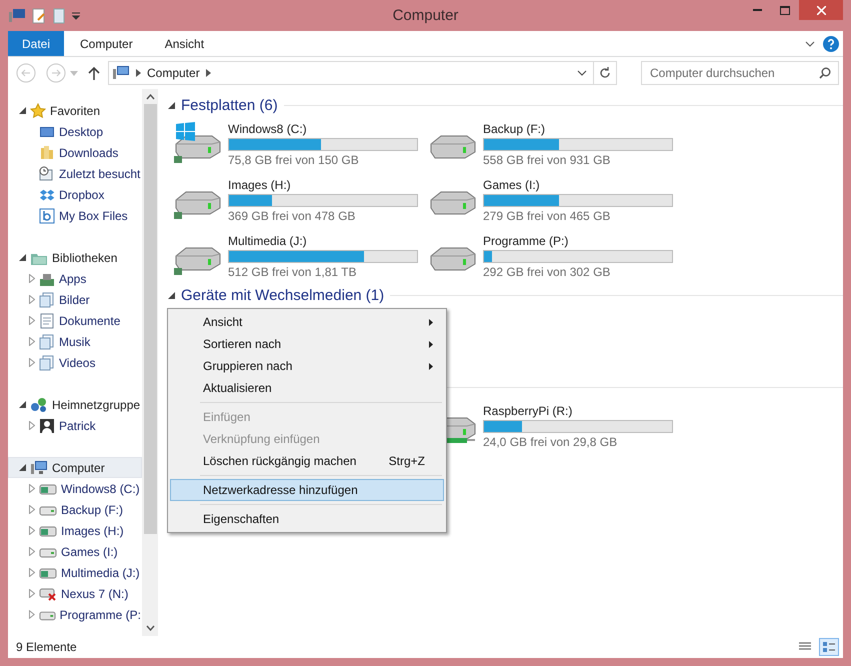  Describe the element at coordinates (173, 73) in the screenshot. I see `address-crumb: Computer` at that location.